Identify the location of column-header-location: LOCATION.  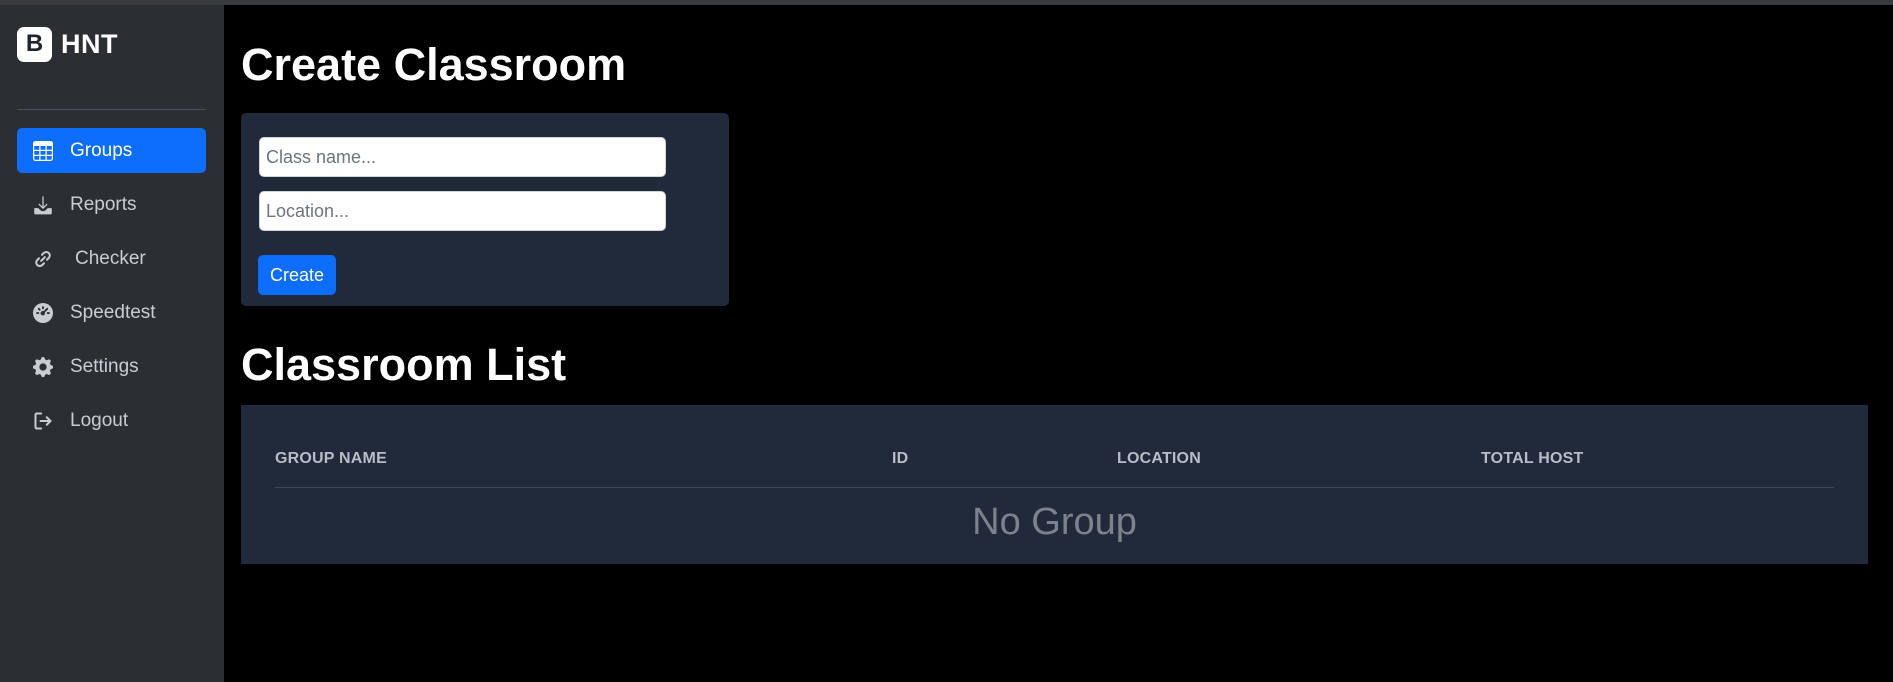
(1159, 458).